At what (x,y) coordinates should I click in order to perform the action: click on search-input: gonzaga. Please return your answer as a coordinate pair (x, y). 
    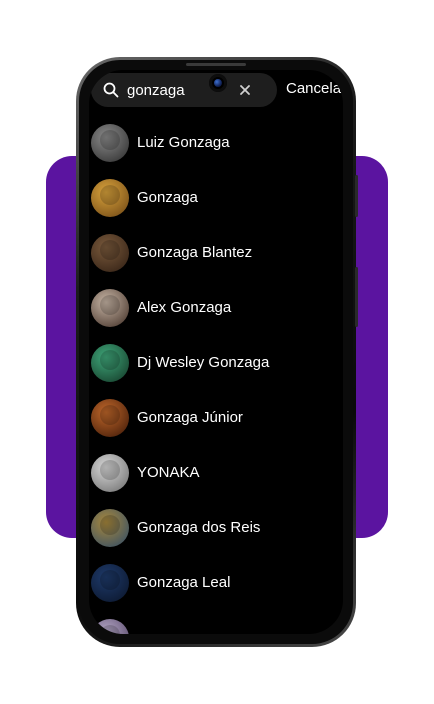
    Looking at the image, I should click on (184, 90).